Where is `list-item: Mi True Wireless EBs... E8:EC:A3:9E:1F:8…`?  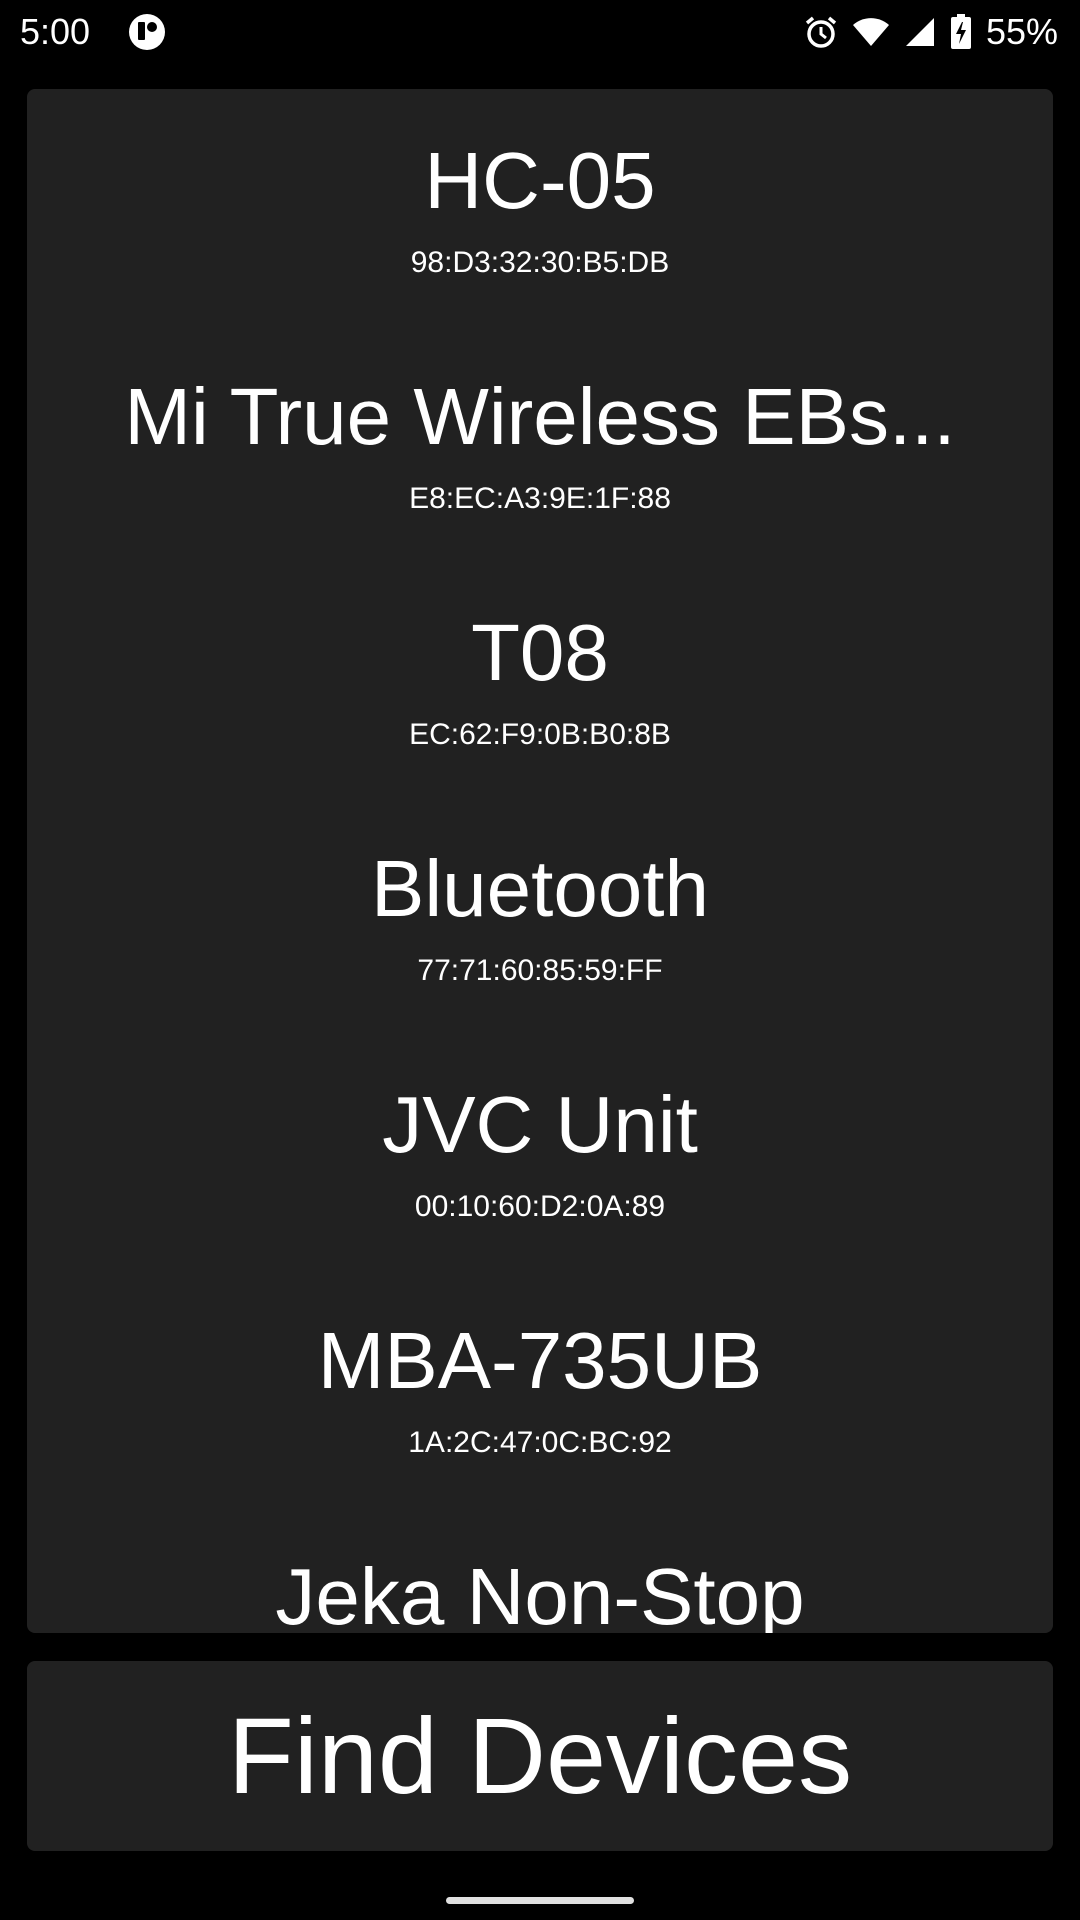 list-item: Mi True Wireless EBs... E8:EC:A3:9E:1F:8… is located at coordinates (540, 443).